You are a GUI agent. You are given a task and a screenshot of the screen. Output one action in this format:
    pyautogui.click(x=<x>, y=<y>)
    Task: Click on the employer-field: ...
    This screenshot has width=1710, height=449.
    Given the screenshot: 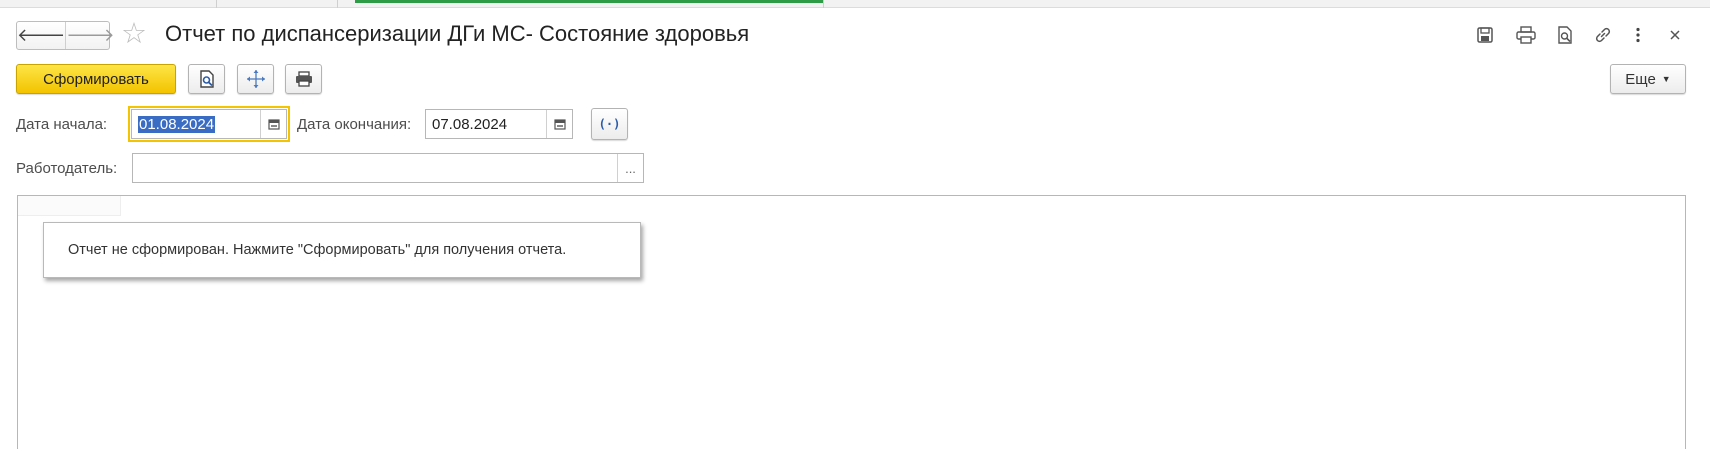 What is the action you would take?
    pyautogui.click(x=388, y=168)
    